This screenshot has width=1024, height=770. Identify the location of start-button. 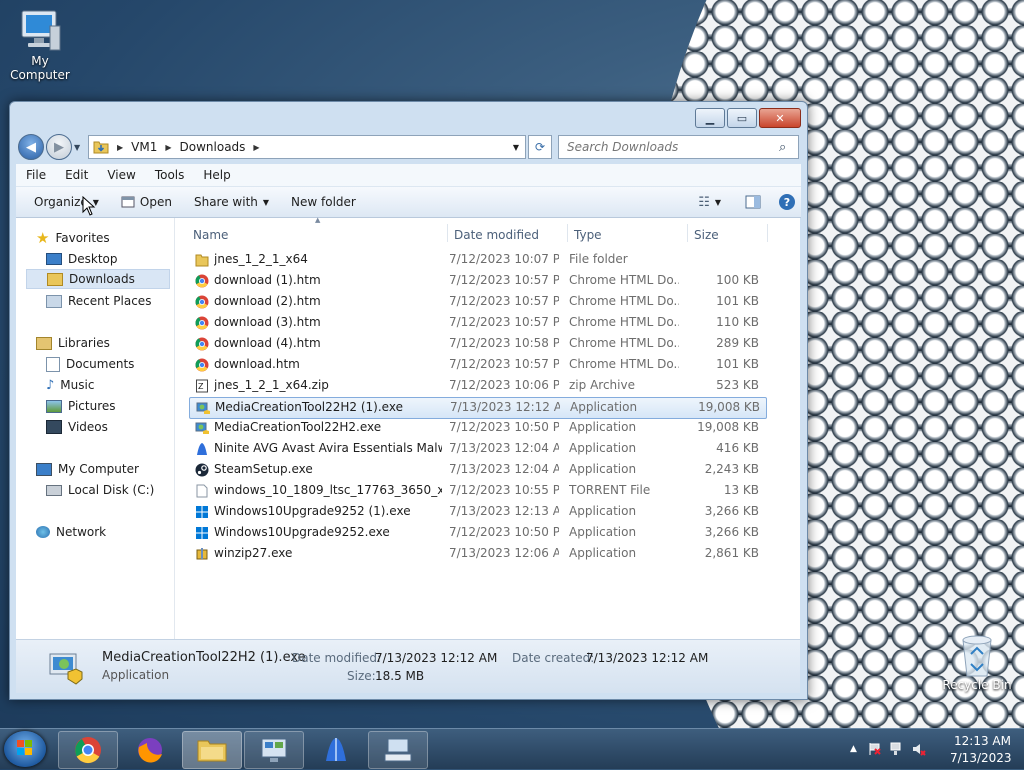
(25, 749).